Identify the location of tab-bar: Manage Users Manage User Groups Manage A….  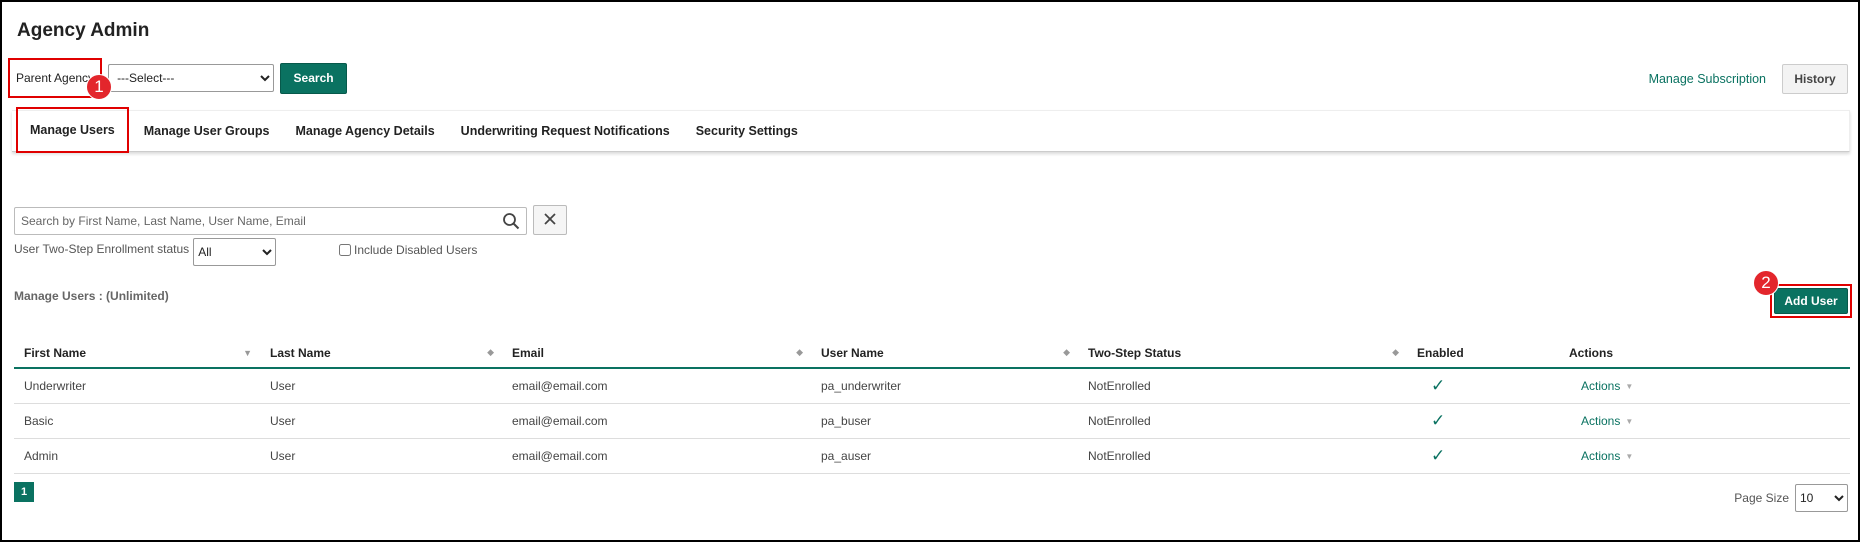
(931, 130).